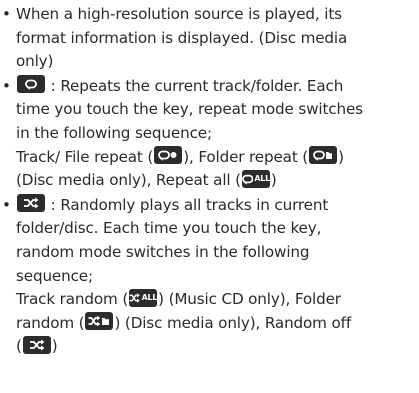 Image resolution: width=419 pixels, height=393 pixels. What do you see at coordinates (114, 132) in the screenshot?
I see `text-line: in the following sequence;` at bounding box center [114, 132].